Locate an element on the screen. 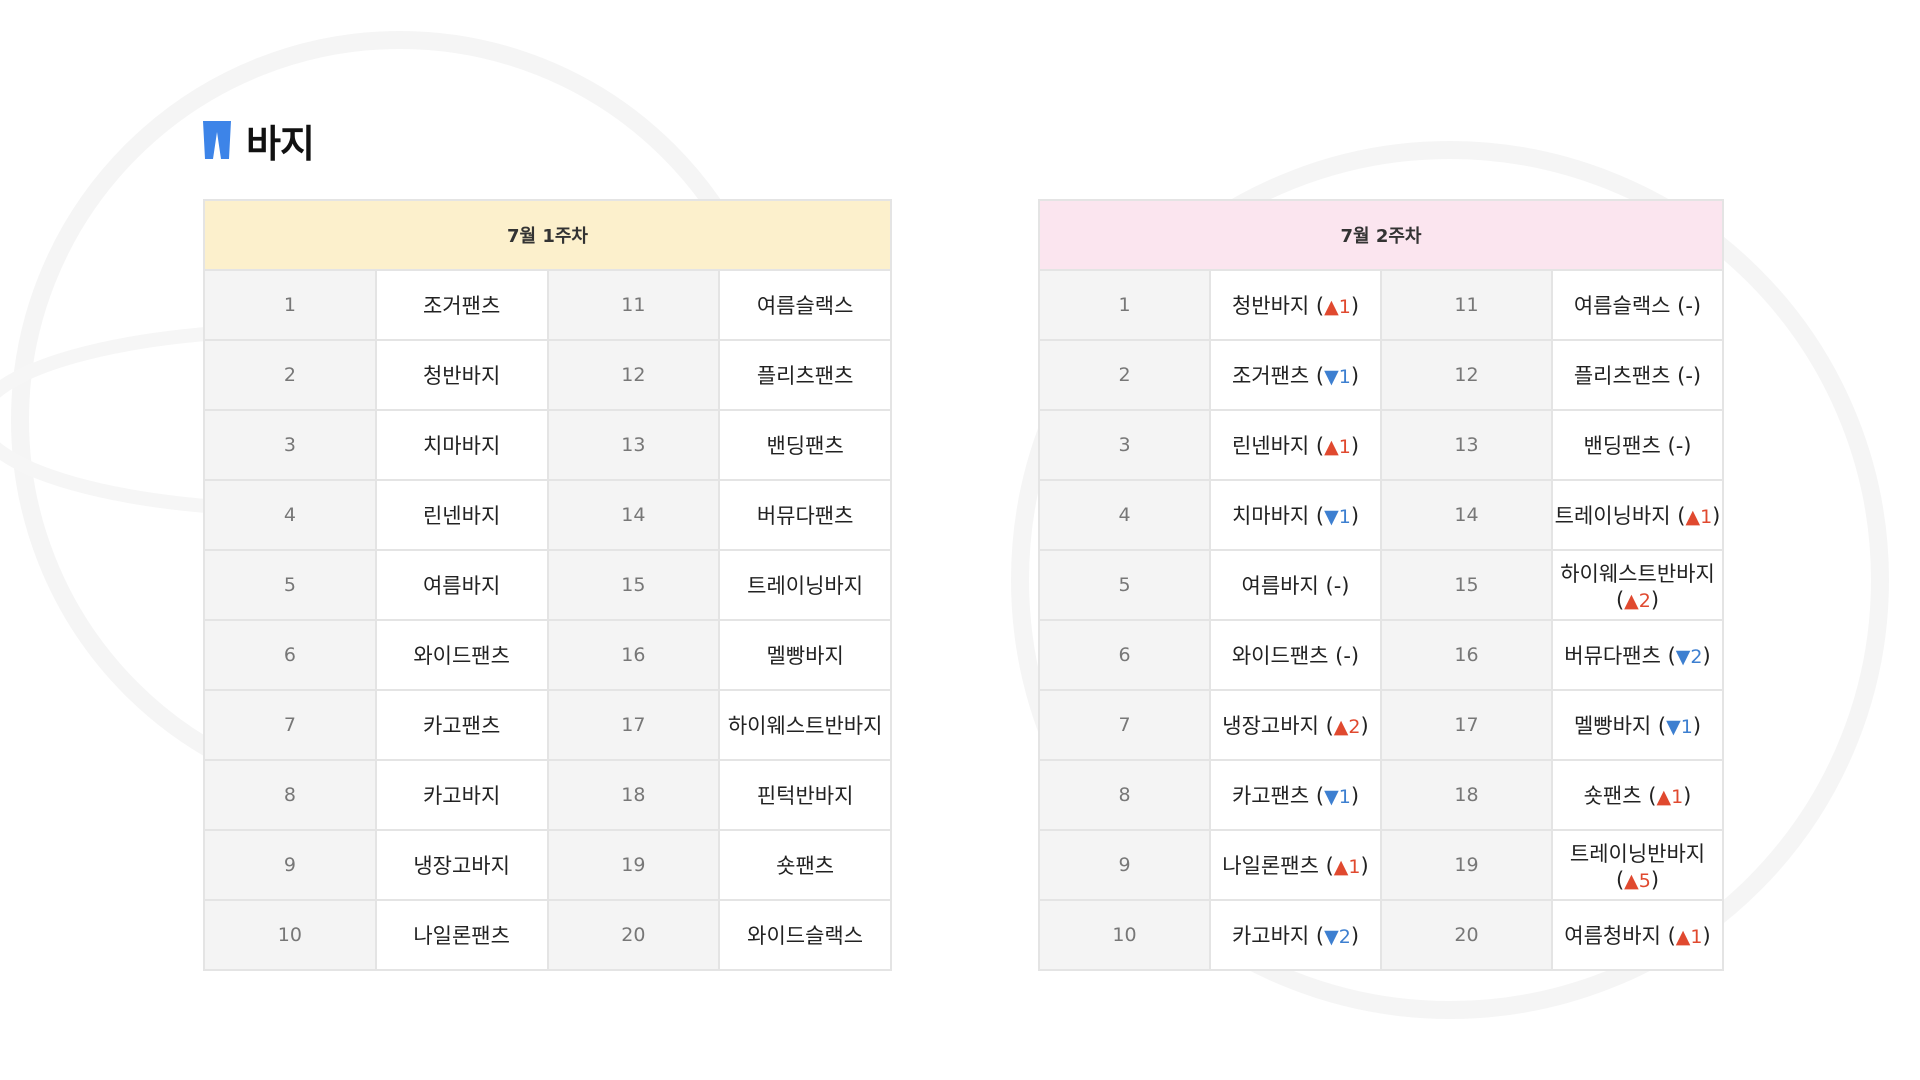 This screenshot has width=1920, height=1080. item-cell: 숏팬츠 (▲1) is located at coordinates (1637, 795).